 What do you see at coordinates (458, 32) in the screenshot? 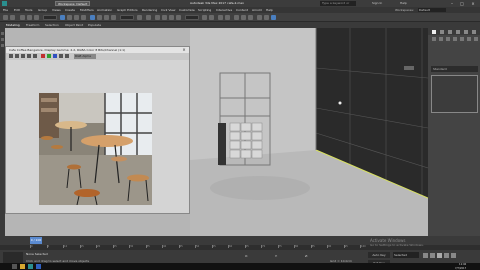
I see `motion-tab-icon` at bounding box center [458, 32].